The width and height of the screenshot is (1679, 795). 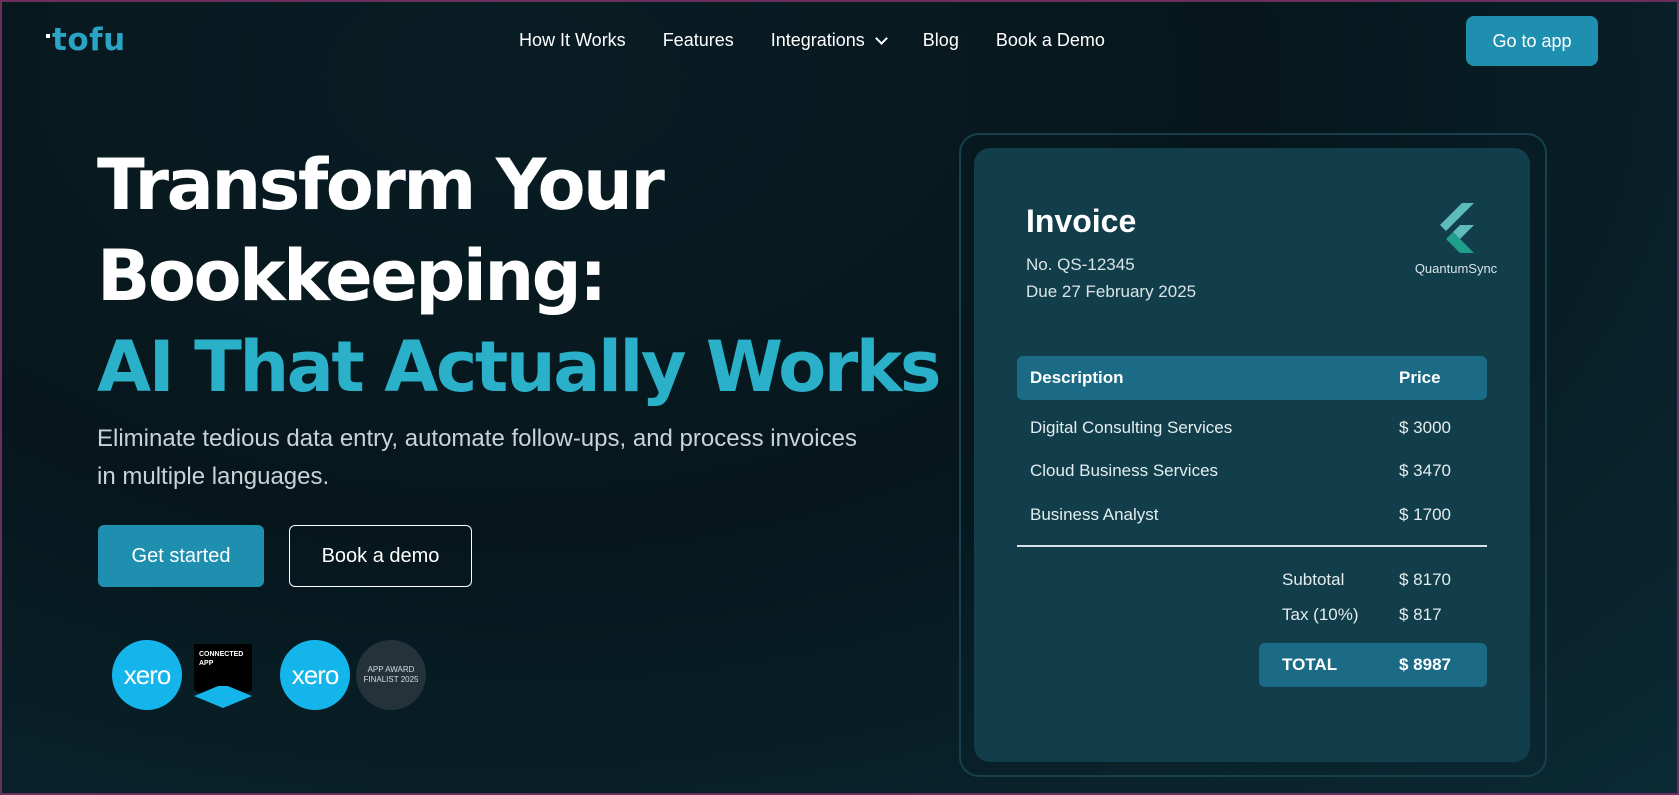 I want to click on row-description: Digital Consulting Services, so click(x=1131, y=427).